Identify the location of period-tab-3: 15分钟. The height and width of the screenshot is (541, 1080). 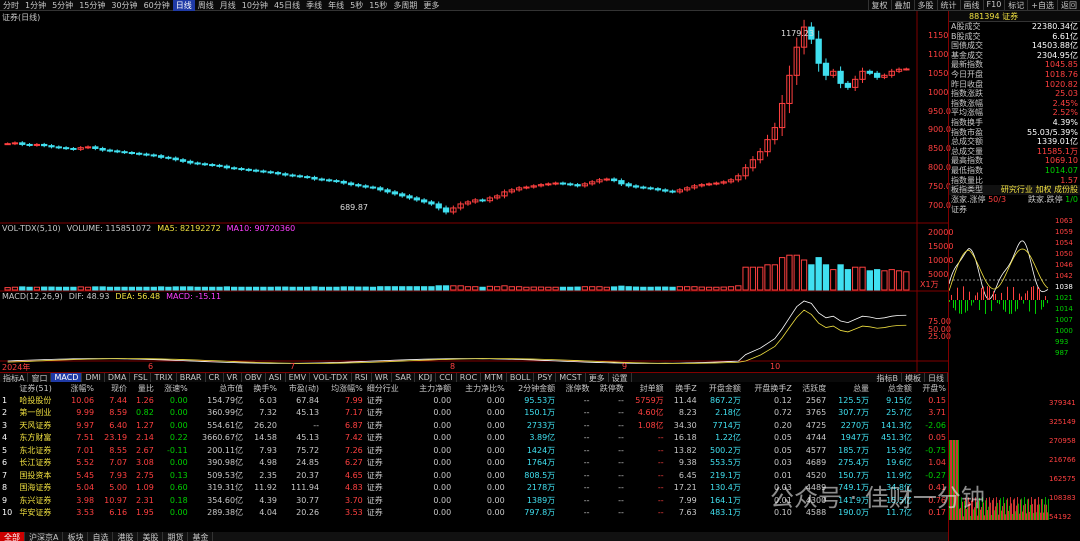
(92, 5).